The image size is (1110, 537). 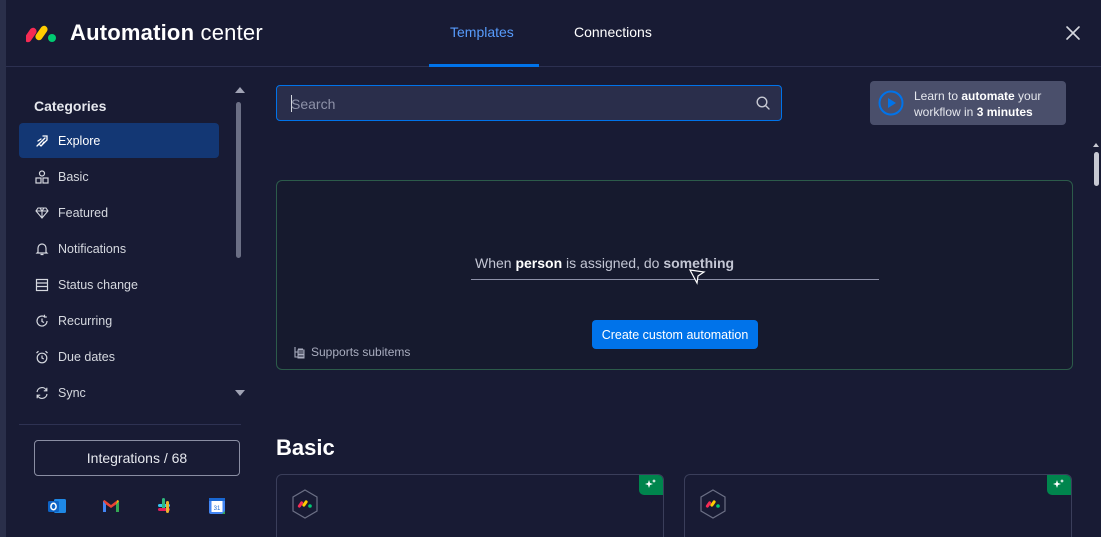 What do you see at coordinates (1073, 33) in the screenshot?
I see `close-icon` at bounding box center [1073, 33].